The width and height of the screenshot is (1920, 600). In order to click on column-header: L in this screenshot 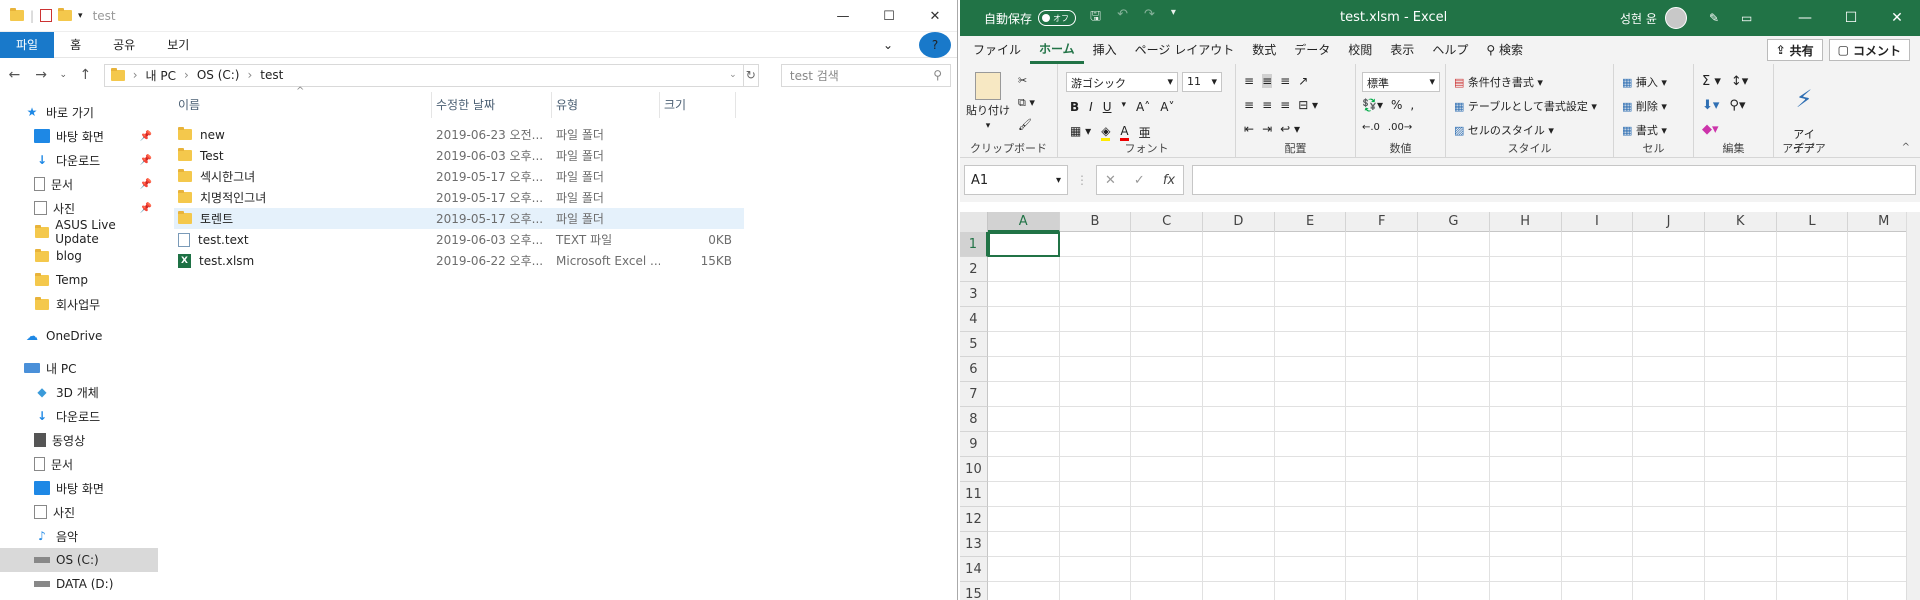, I will do `click(1813, 222)`.